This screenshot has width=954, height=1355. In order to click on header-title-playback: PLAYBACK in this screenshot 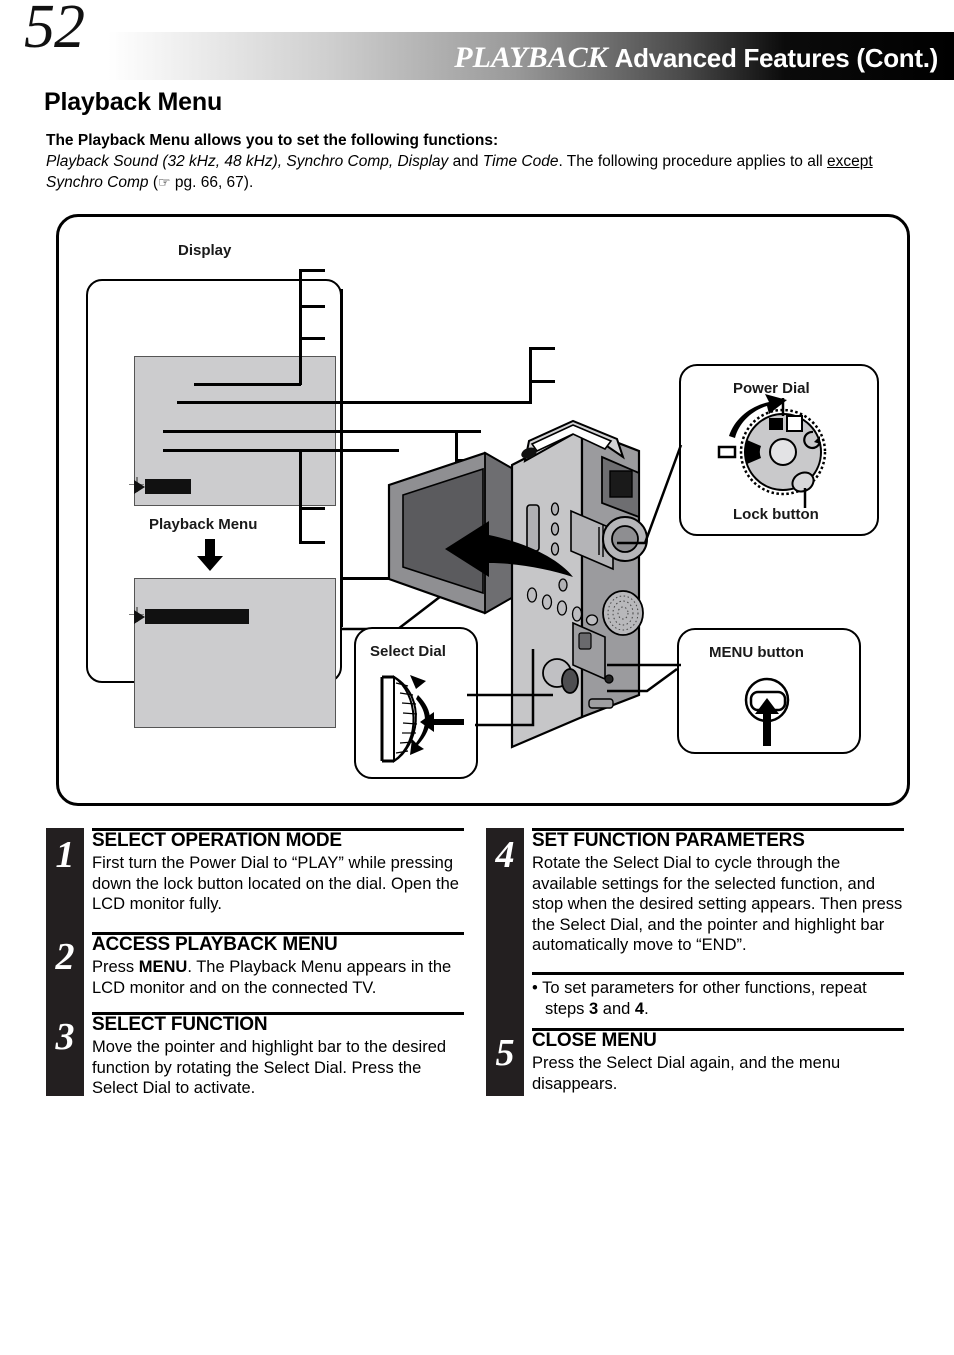, I will do `click(531, 57)`.